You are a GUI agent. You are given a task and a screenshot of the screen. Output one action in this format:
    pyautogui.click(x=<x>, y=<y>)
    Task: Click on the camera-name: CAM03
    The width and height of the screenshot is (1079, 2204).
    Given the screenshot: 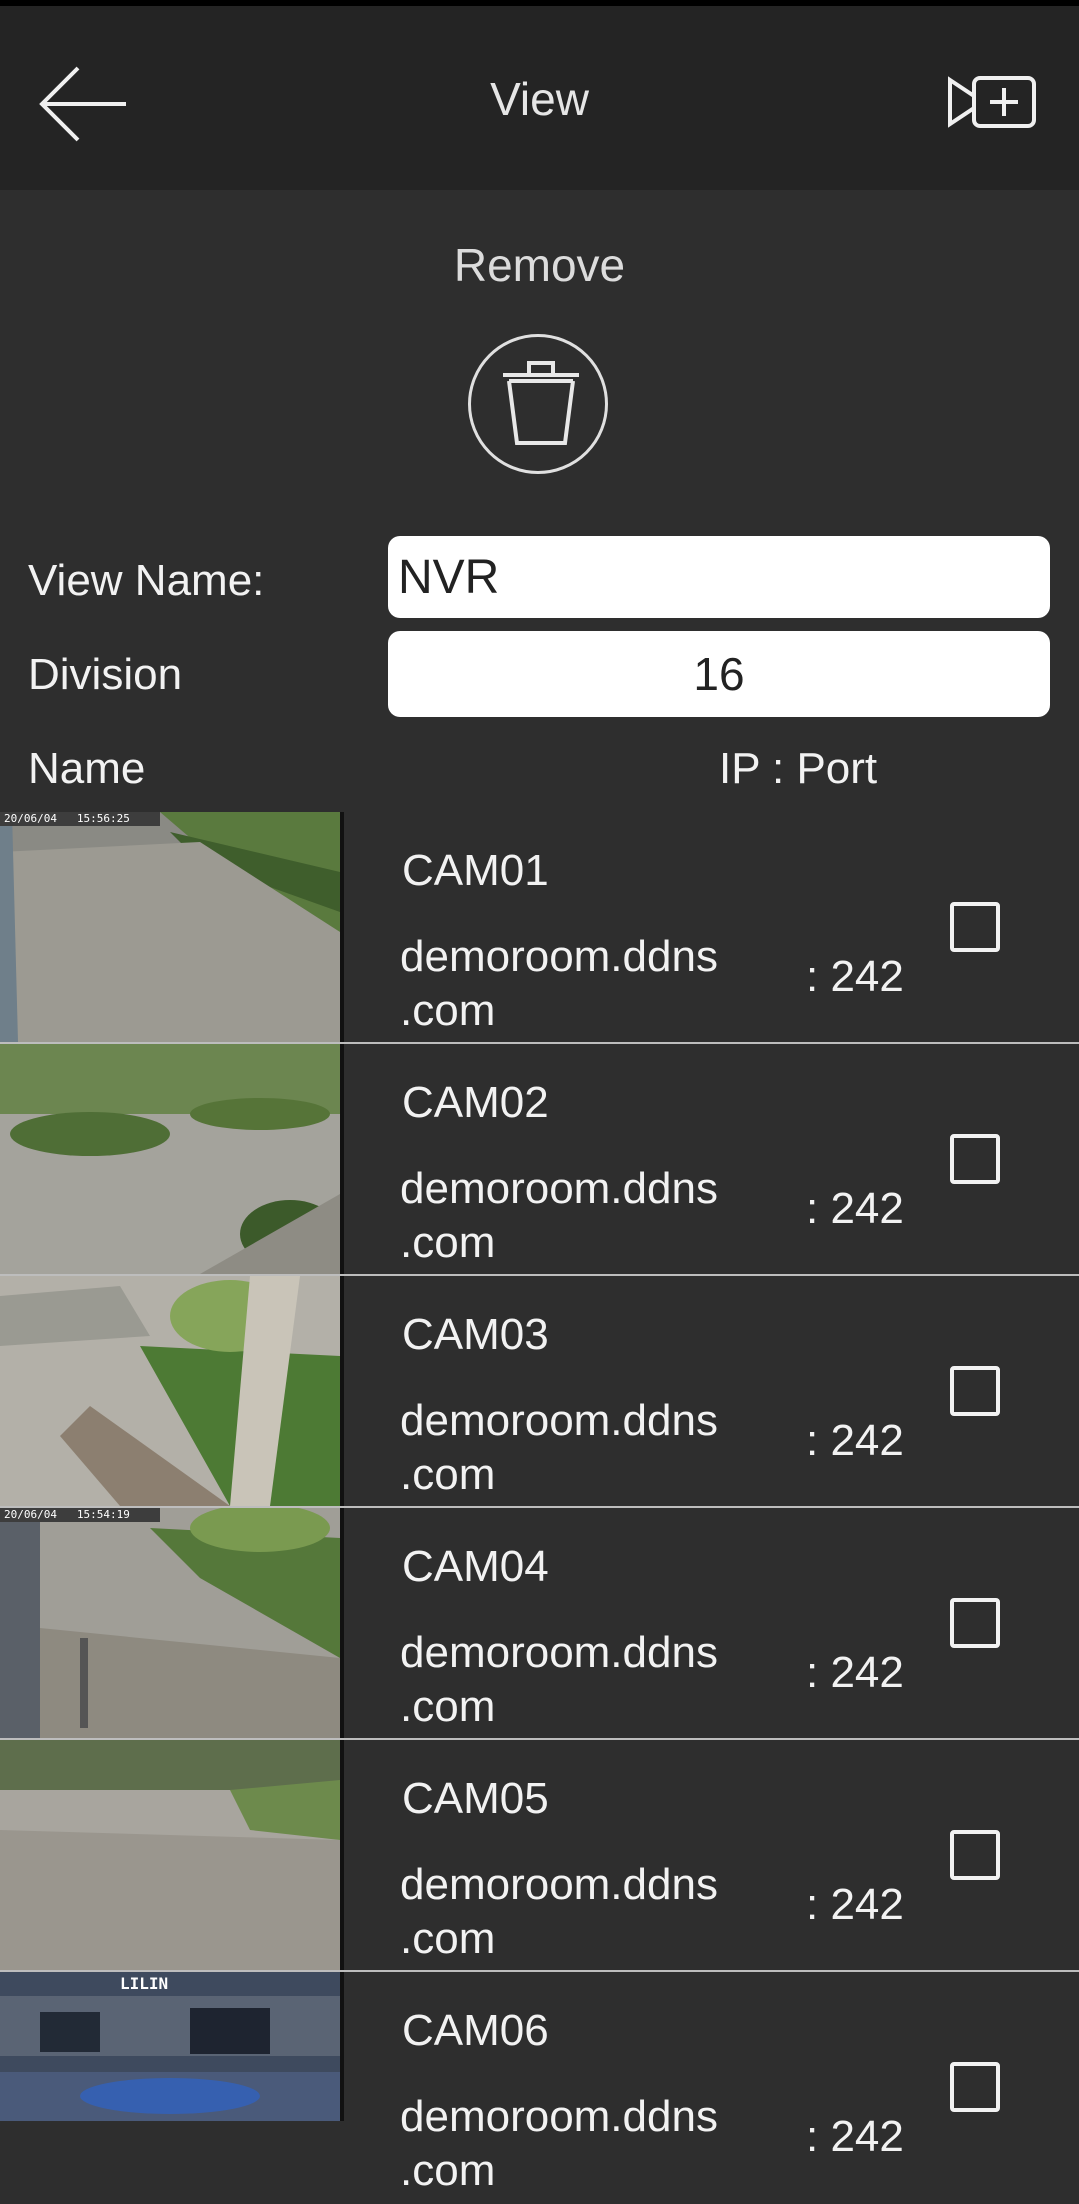 What is the action you would take?
    pyautogui.click(x=475, y=1334)
    